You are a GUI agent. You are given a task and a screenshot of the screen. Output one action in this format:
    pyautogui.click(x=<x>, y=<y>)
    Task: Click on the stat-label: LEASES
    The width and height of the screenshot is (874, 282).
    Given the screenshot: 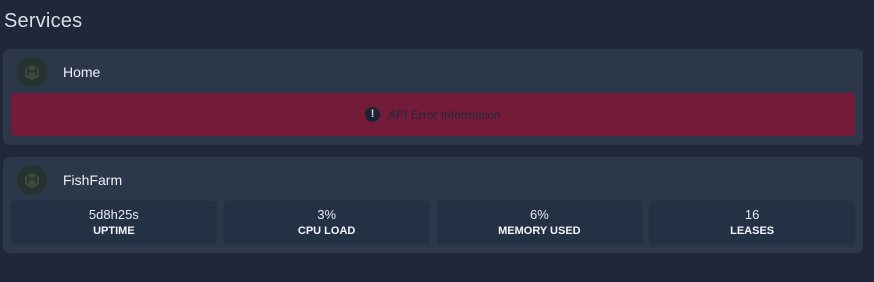 What is the action you would take?
    pyautogui.click(x=752, y=231)
    